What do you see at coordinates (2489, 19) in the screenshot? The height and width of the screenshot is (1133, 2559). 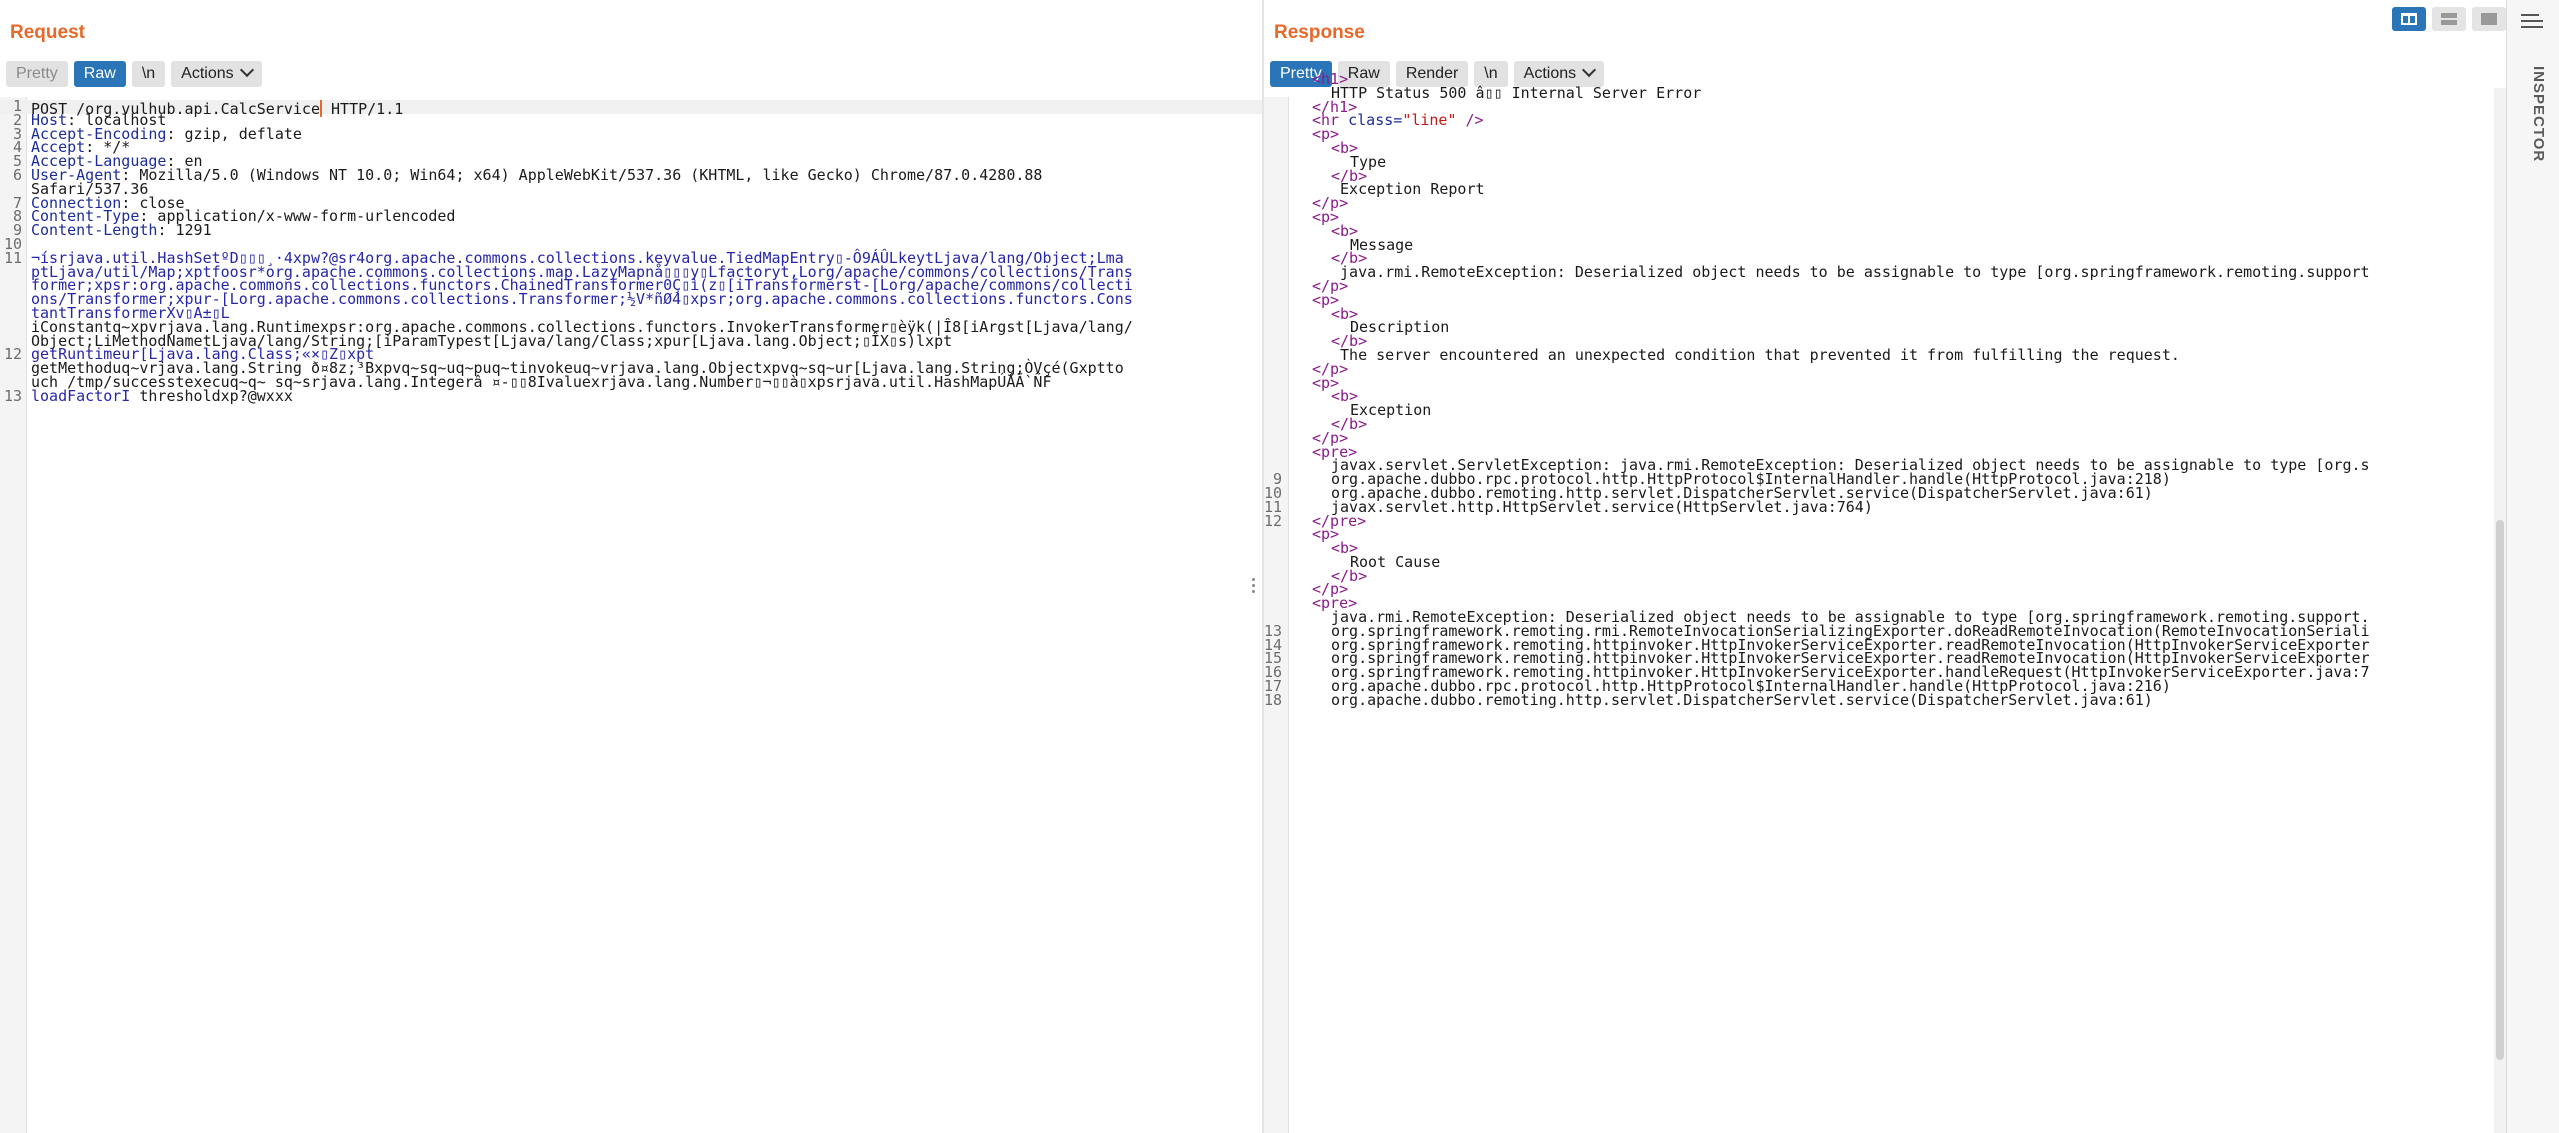 I see `tabbed-layout-icon` at bounding box center [2489, 19].